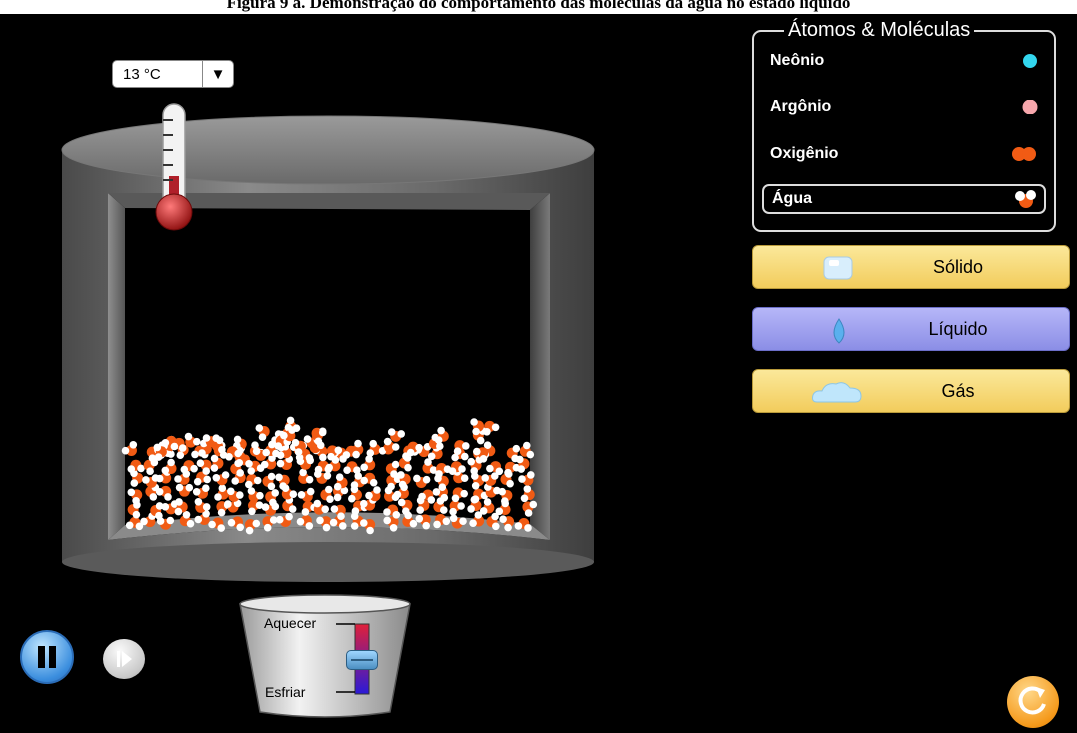  What do you see at coordinates (904, 199) in the screenshot?
I see `atom-option-water: Água` at bounding box center [904, 199].